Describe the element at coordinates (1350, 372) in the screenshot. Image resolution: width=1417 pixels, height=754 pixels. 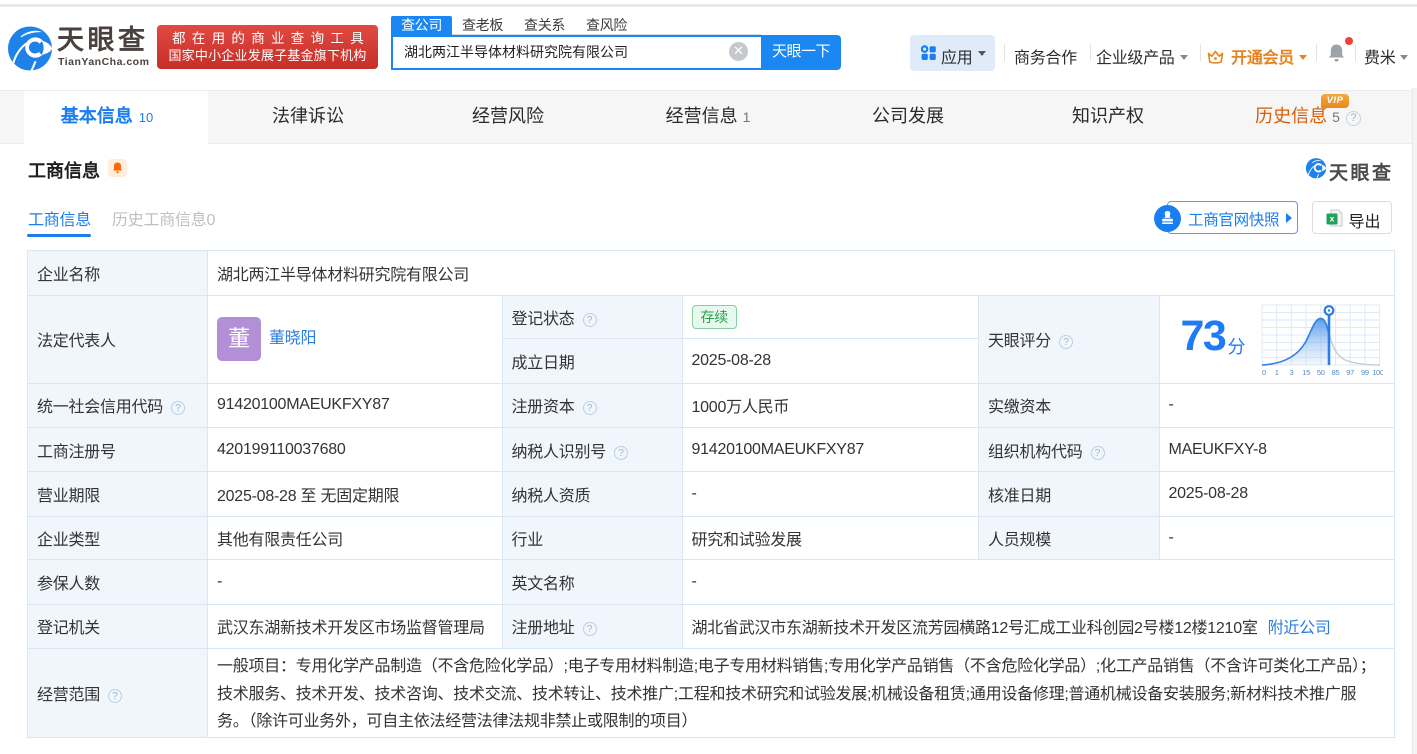
I see `svg-text: 97` at that location.